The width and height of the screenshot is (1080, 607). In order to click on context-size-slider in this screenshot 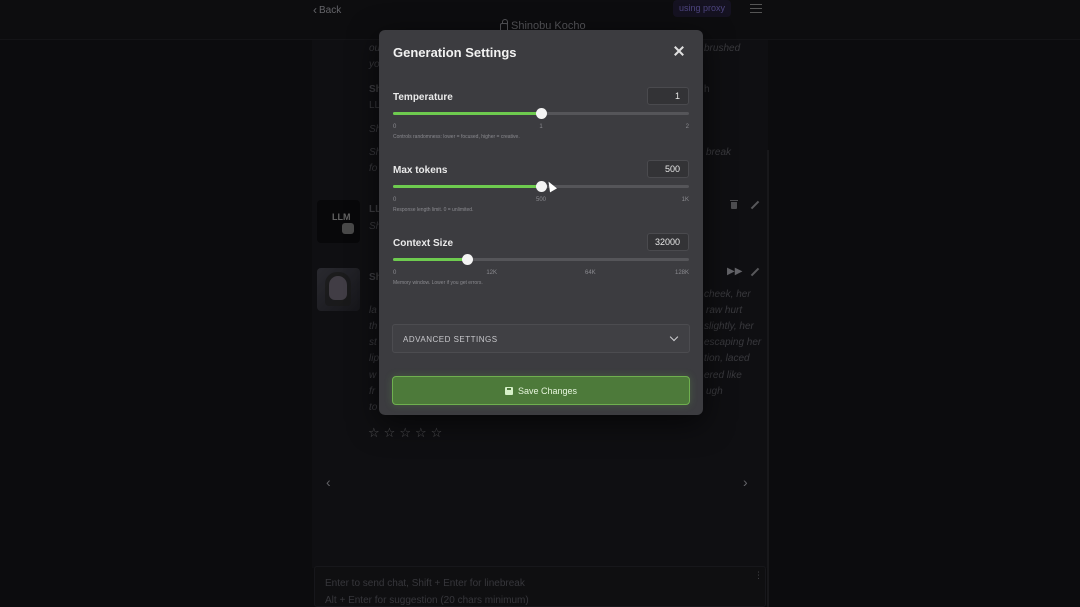, I will do `click(541, 259)`.